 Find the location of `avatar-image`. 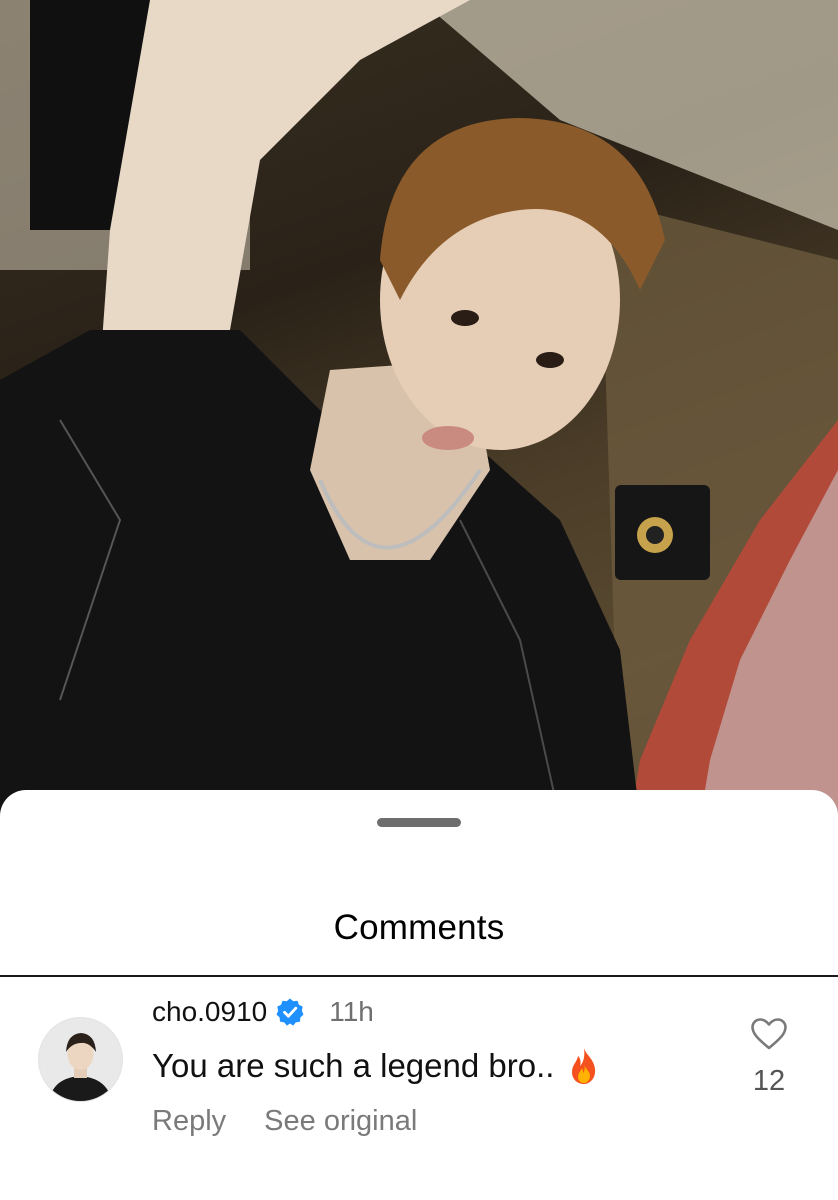

avatar-image is located at coordinates (80, 1059).